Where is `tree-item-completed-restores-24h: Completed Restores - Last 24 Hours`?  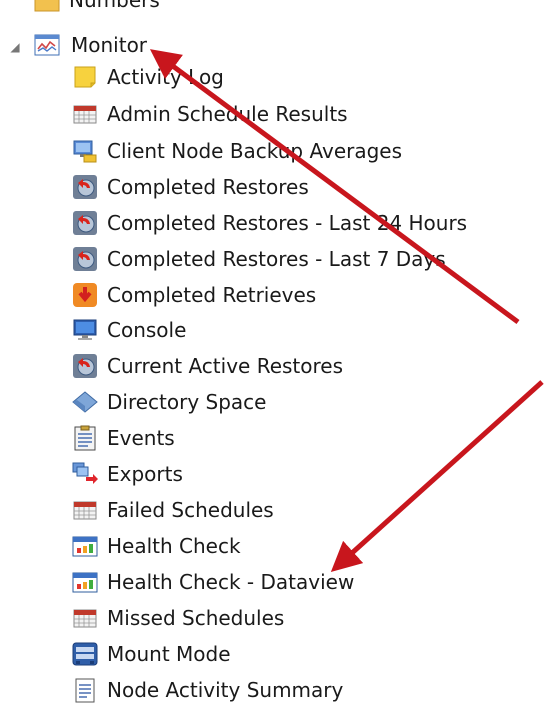
tree-item-completed-restores-24h: Completed Restores - Last 24 Hours is located at coordinates (269, 223).